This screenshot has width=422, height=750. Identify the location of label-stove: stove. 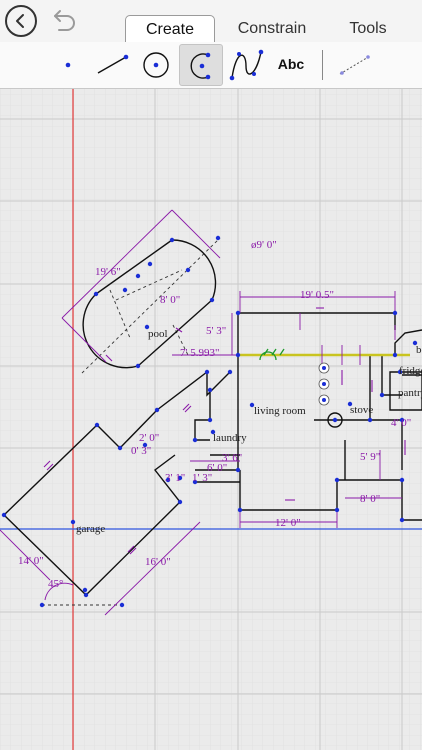
(361, 410).